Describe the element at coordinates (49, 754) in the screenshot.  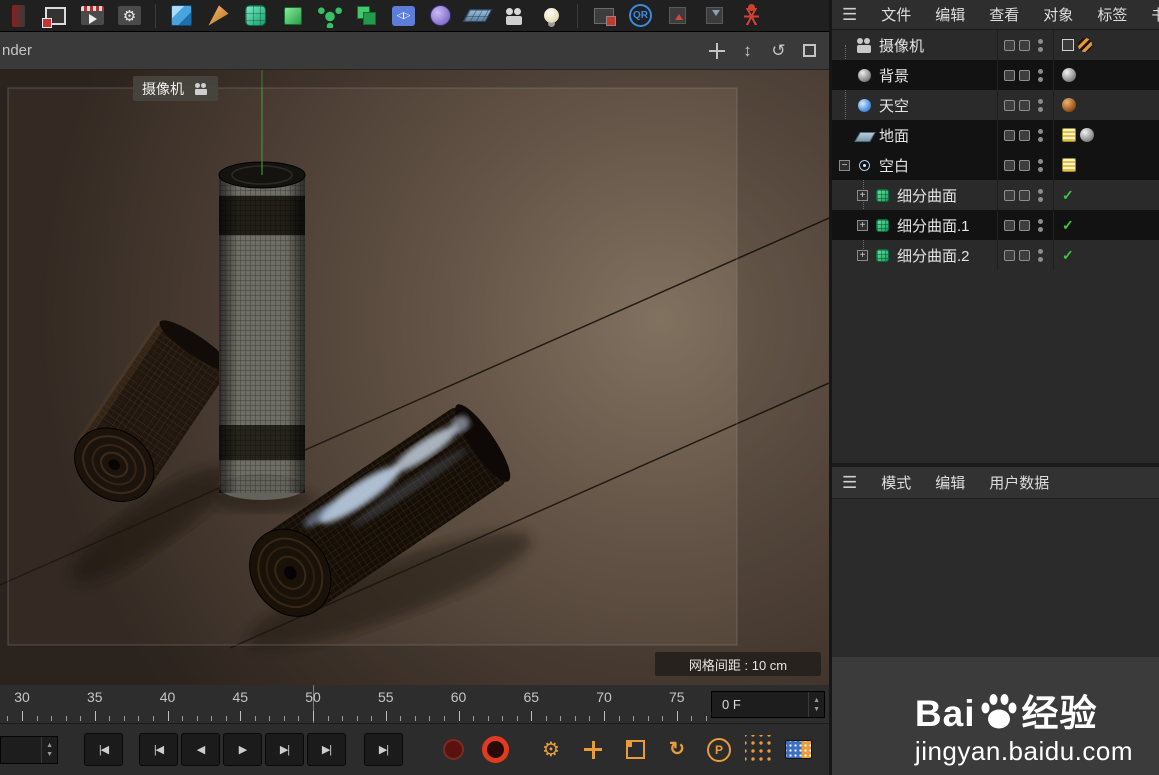
I see `combo-down-icon: ▼` at that location.